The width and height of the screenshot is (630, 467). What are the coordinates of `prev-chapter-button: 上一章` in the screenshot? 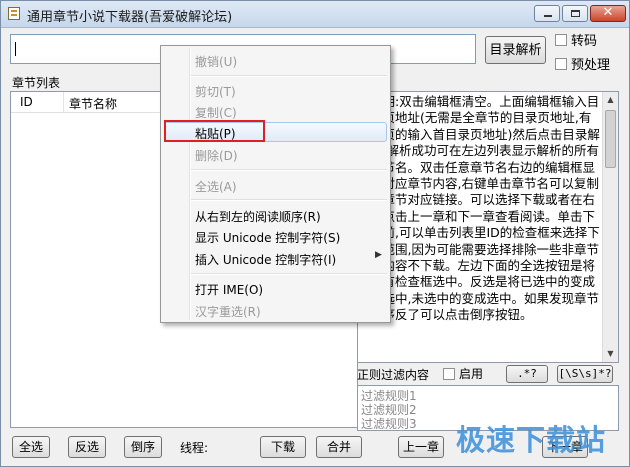 It's located at (421, 447).